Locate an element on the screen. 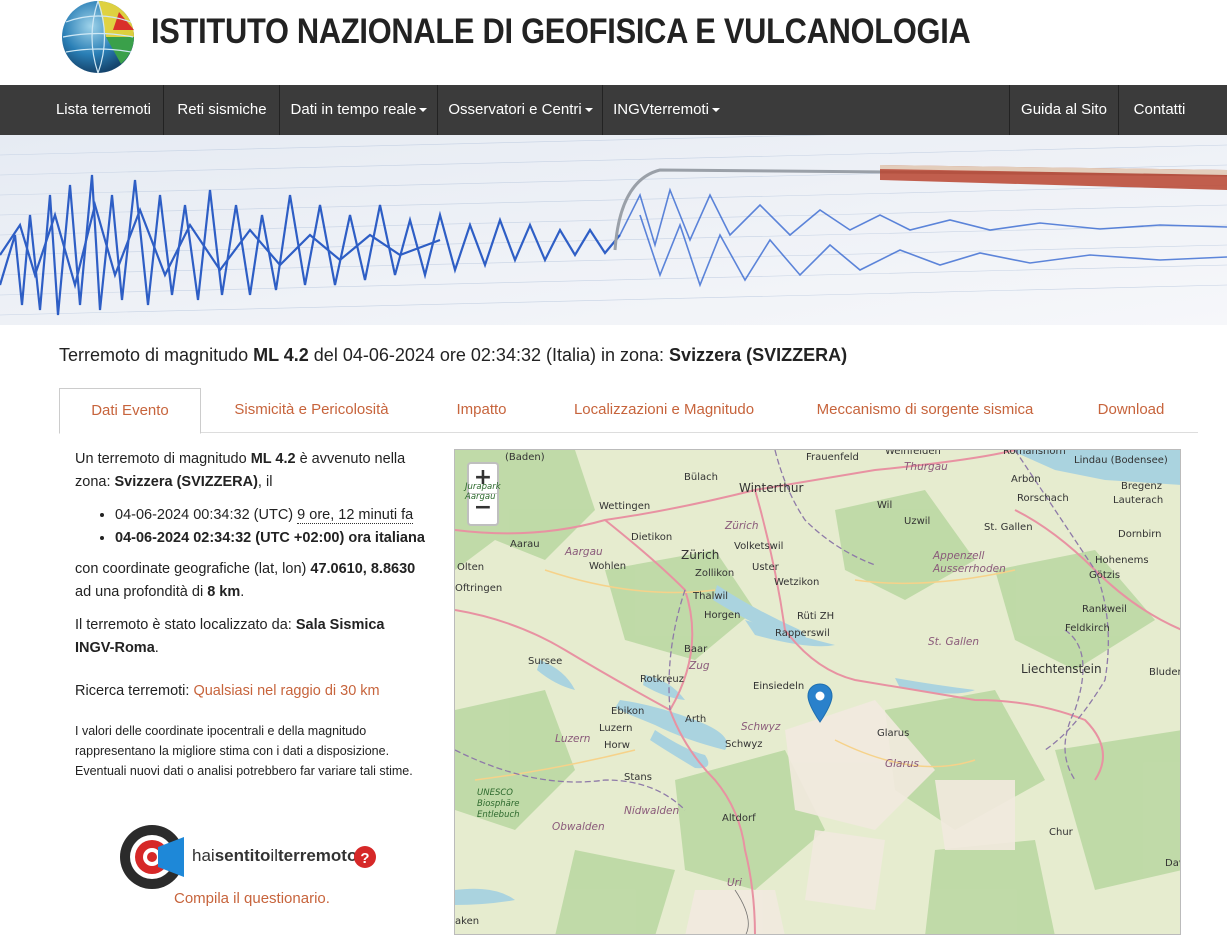 Image resolution: width=1227 pixels, height=935 pixels. nav-guida-sito: Guida al Sito is located at coordinates (1064, 110).